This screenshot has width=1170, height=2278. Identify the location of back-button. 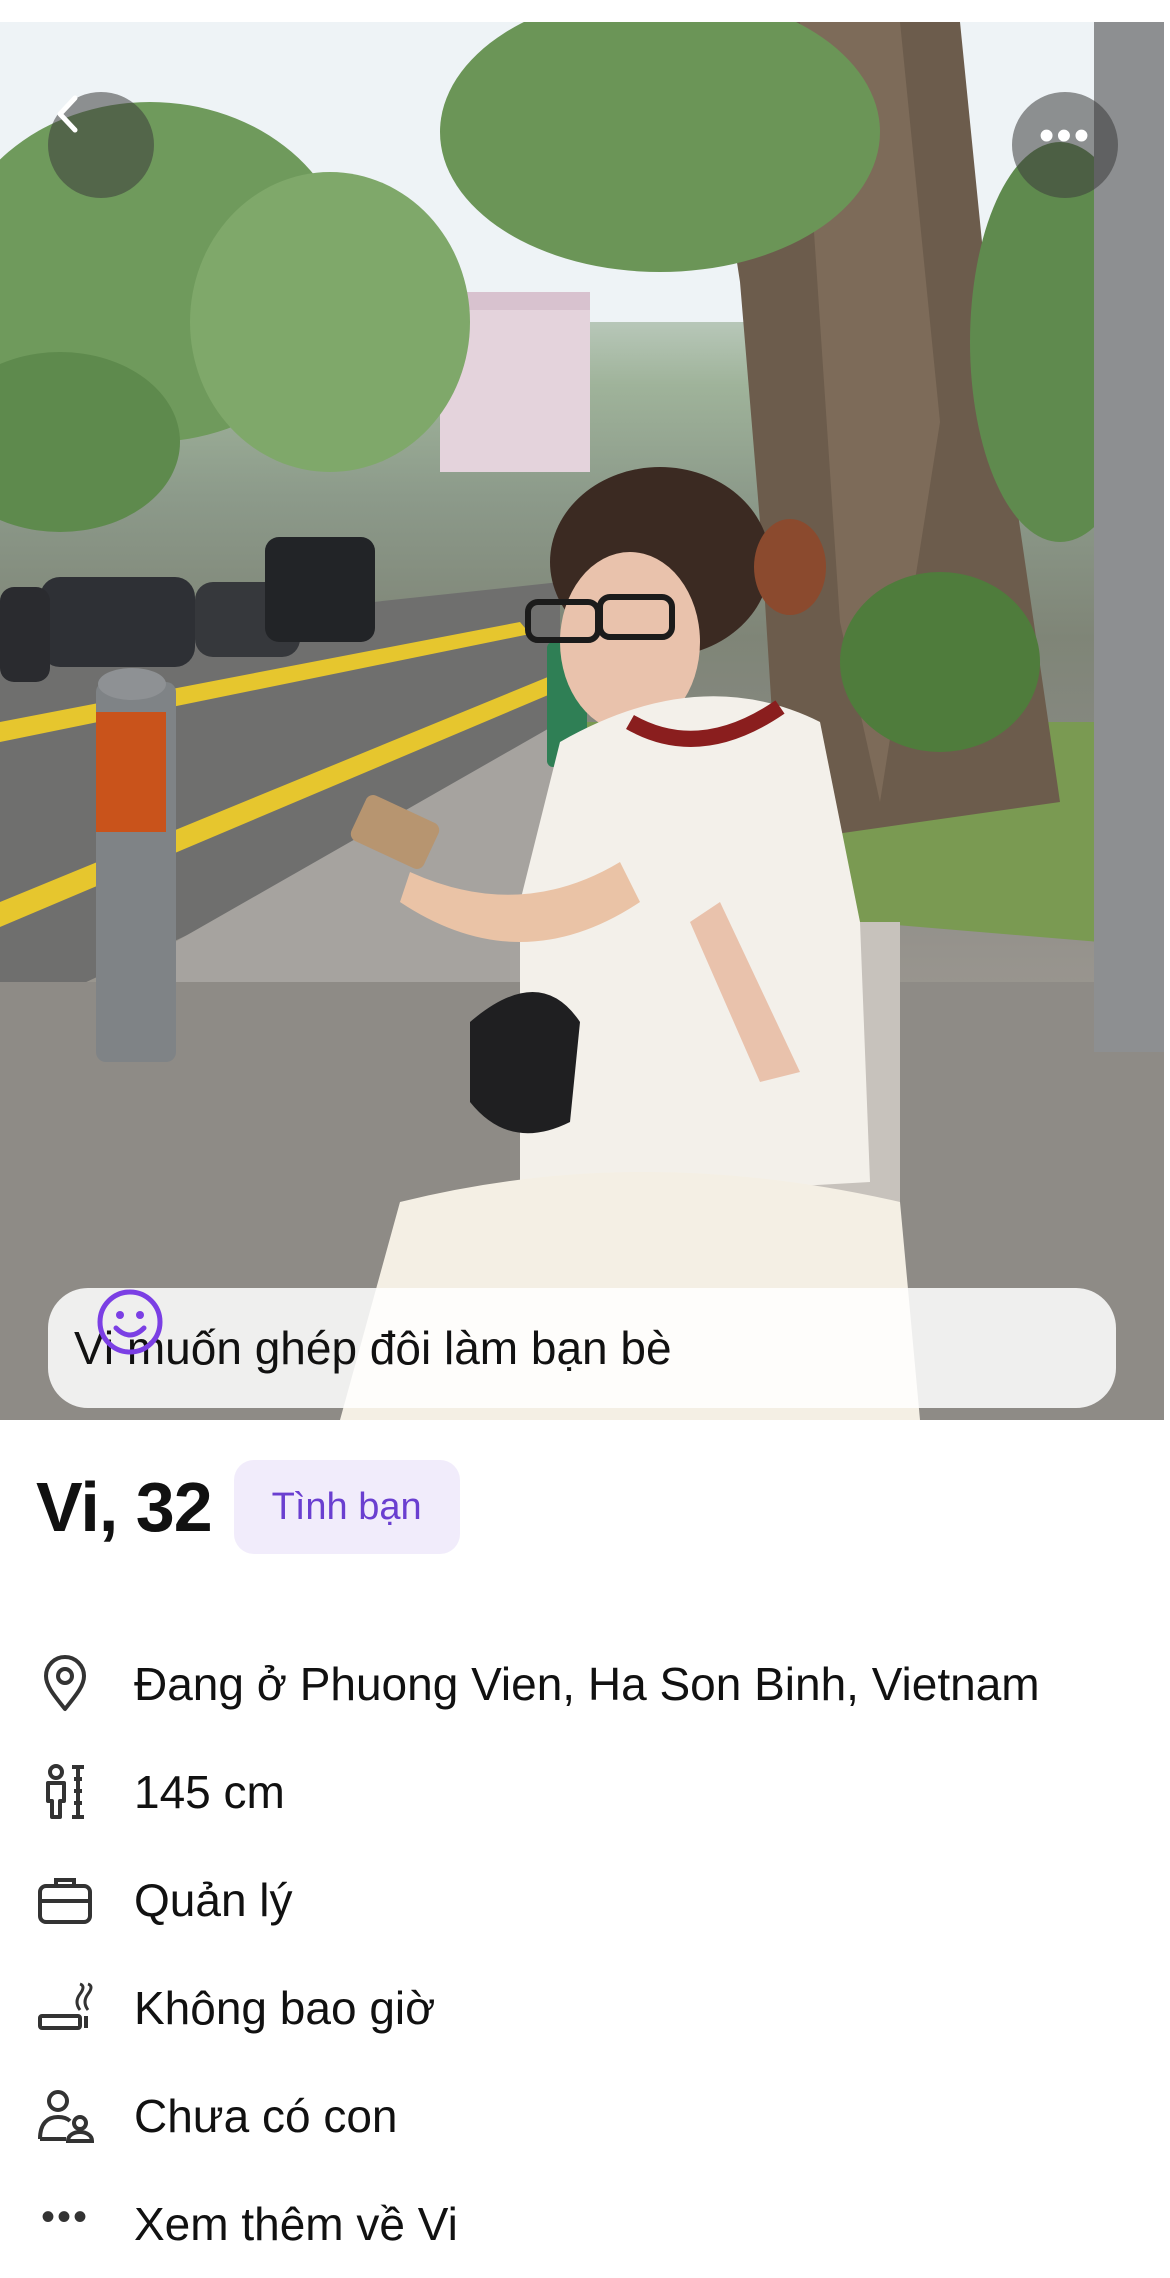
(101, 145).